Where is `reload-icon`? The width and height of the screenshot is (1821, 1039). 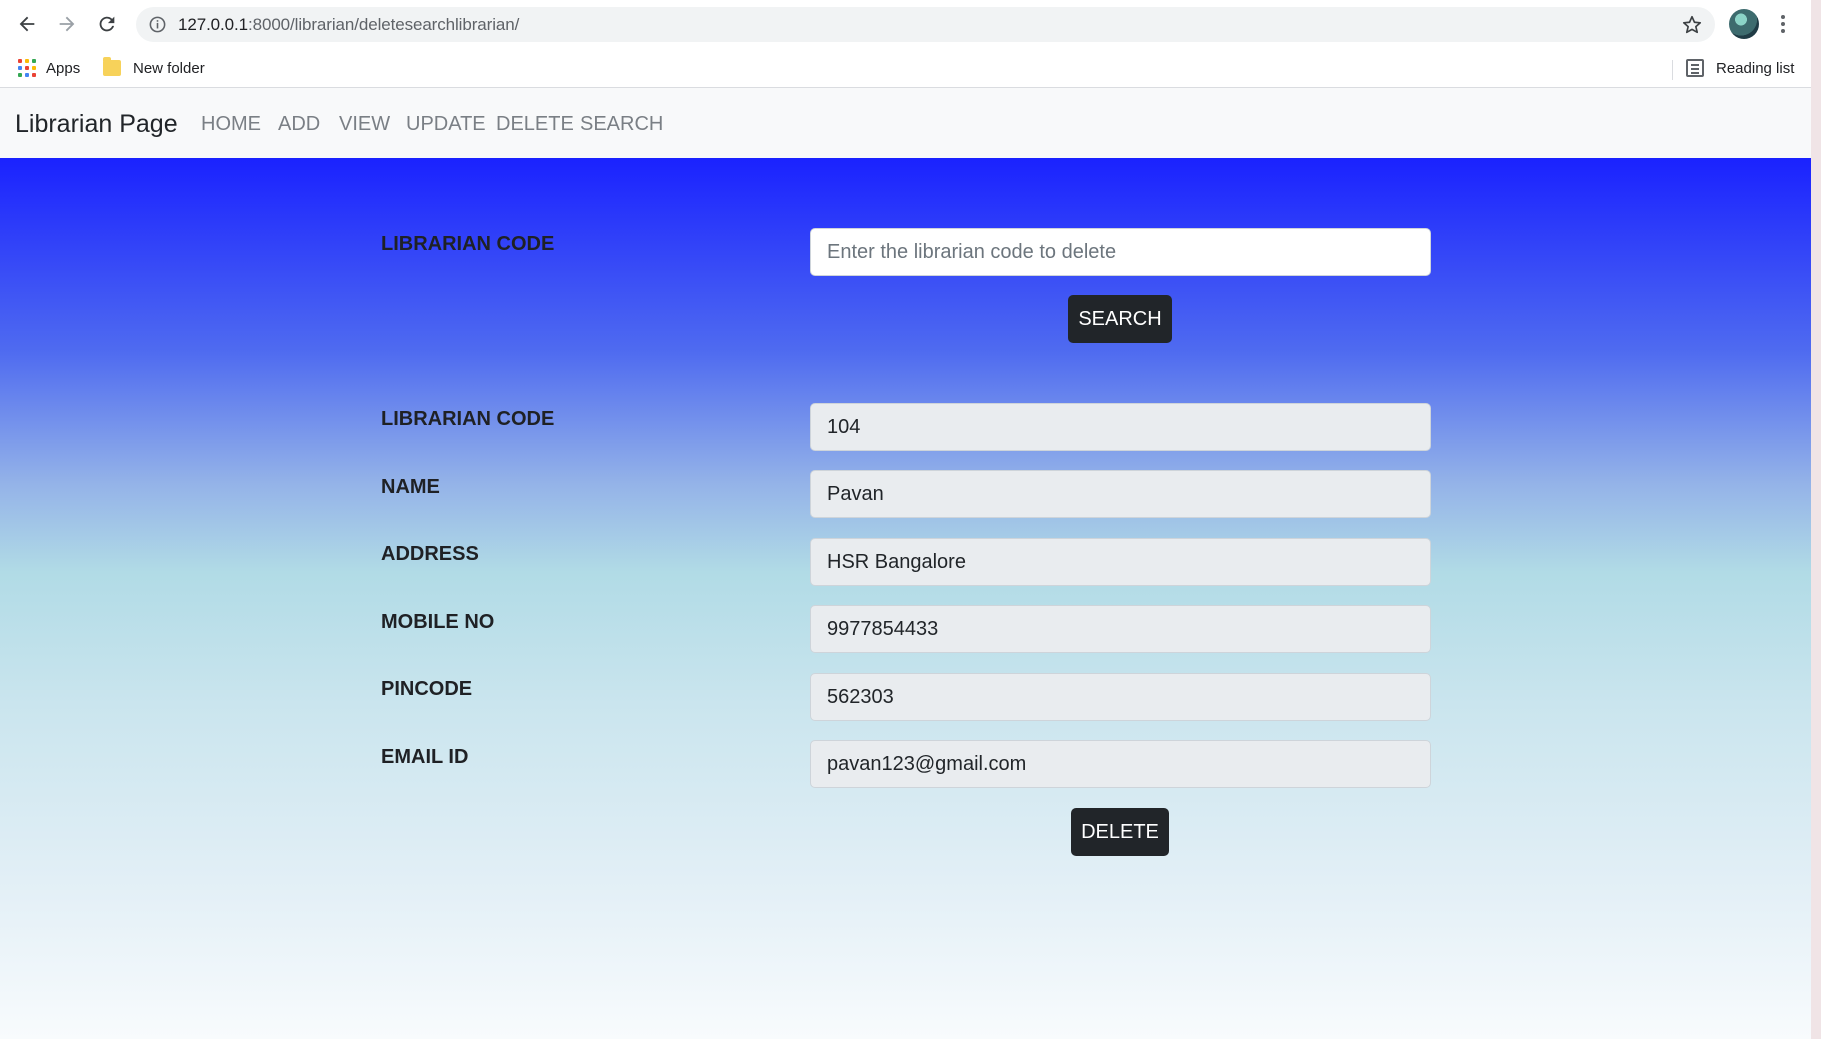 reload-icon is located at coordinates (107, 24).